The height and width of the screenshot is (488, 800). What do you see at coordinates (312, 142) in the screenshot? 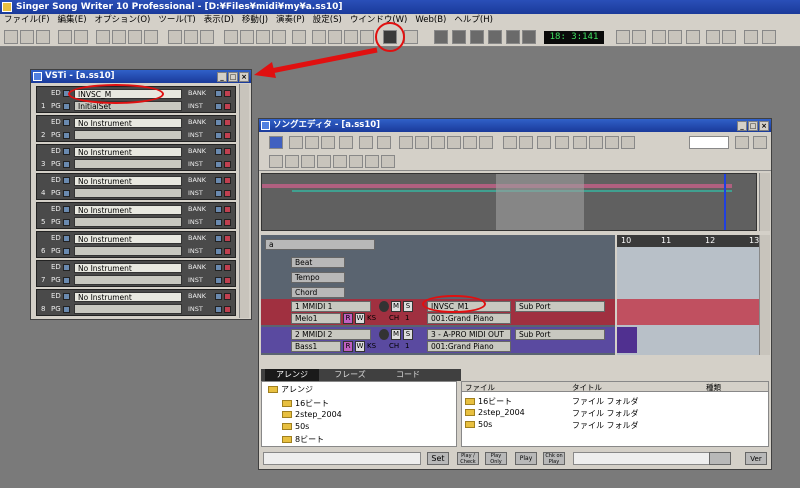
I see `arrow-tool-icon` at bounding box center [312, 142].